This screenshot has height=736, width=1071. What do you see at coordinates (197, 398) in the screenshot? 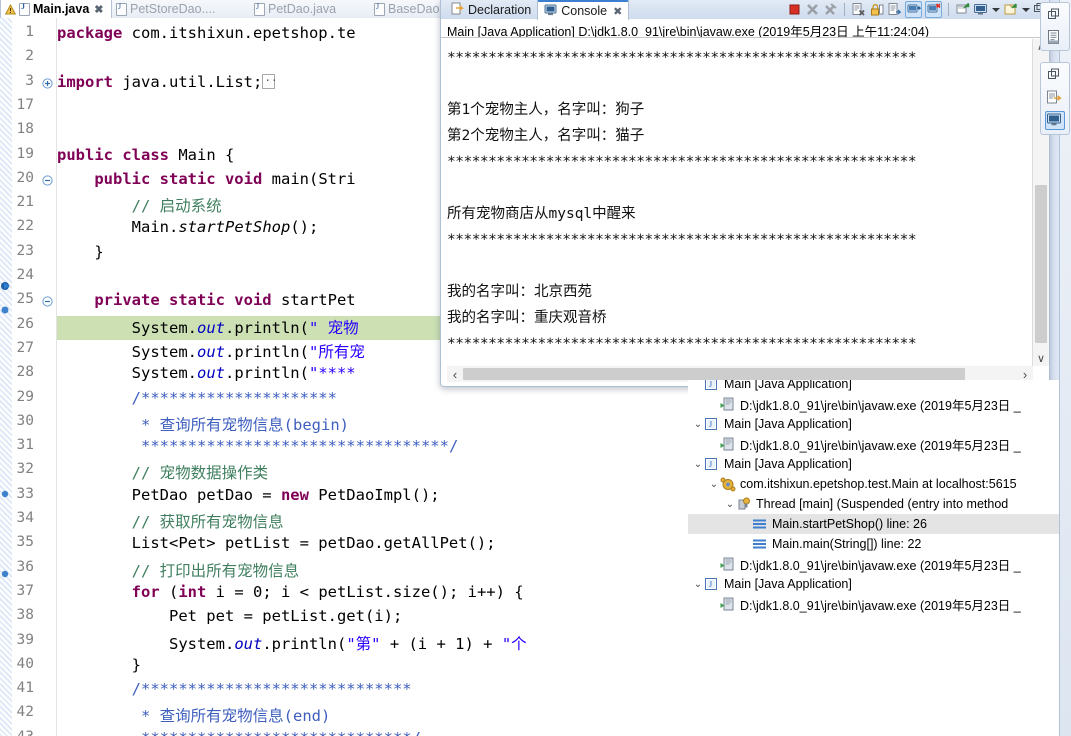
I see `code-line: /*********************` at bounding box center [197, 398].